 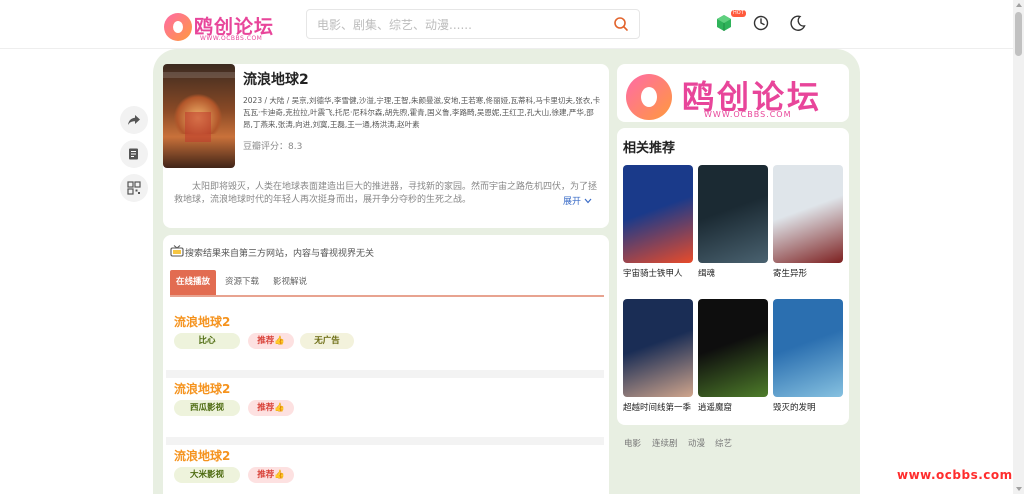 What do you see at coordinates (207, 341) in the screenshot?
I see `source-site-tag: 比心` at bounding box center [207, 341].